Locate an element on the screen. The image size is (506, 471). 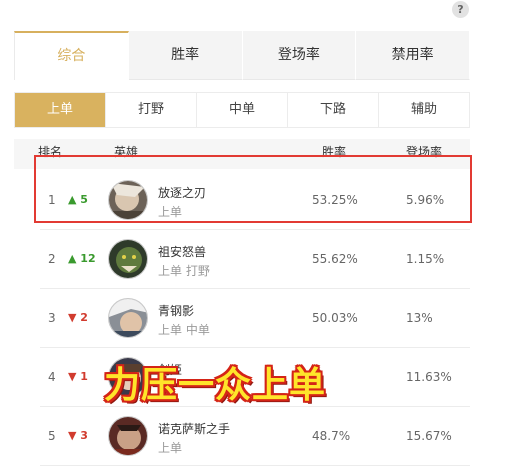
trend-down: ▼ 1 is located at coordinates (78, 376).